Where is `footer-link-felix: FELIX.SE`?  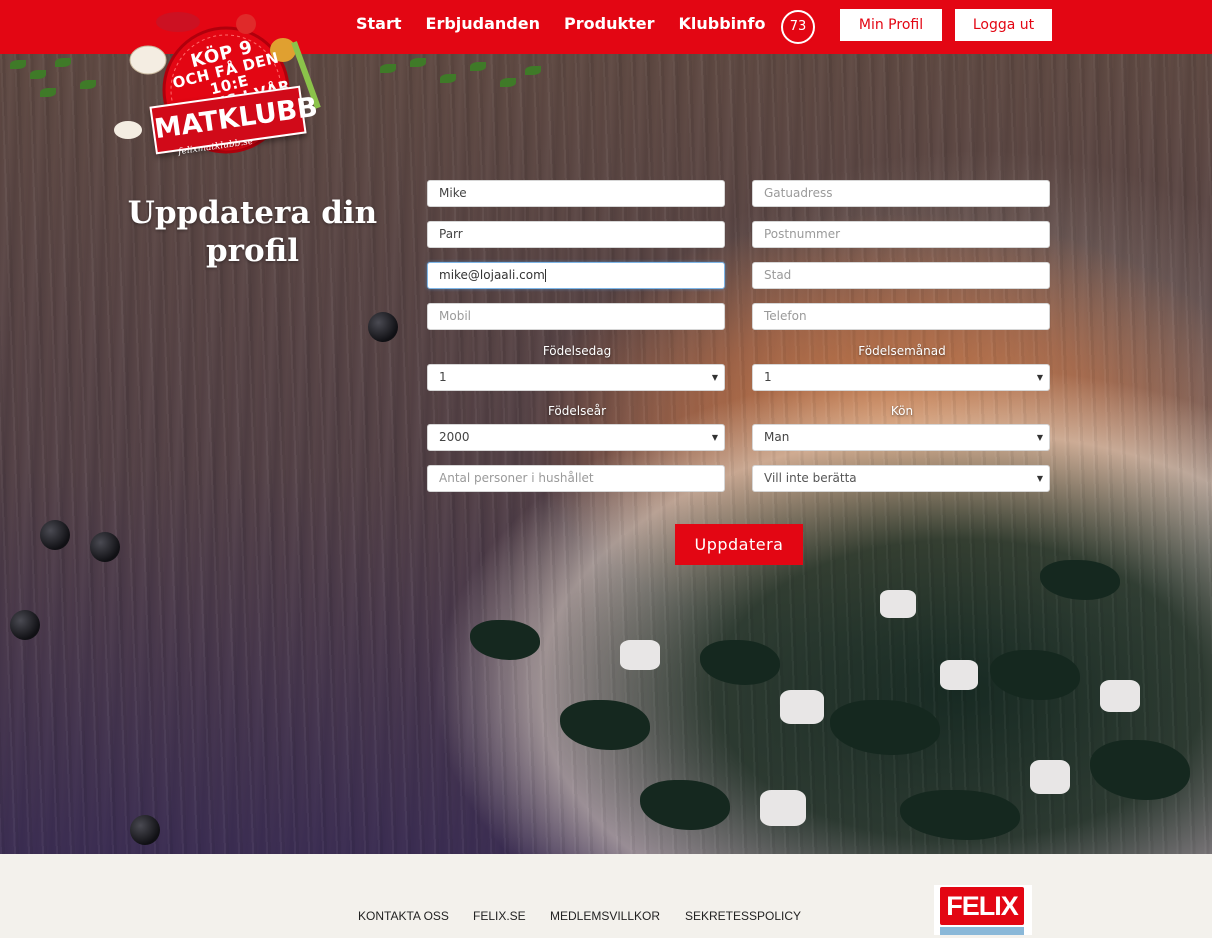
footer-link-felix: FELIX.SE is located at coordinates (499, 916).